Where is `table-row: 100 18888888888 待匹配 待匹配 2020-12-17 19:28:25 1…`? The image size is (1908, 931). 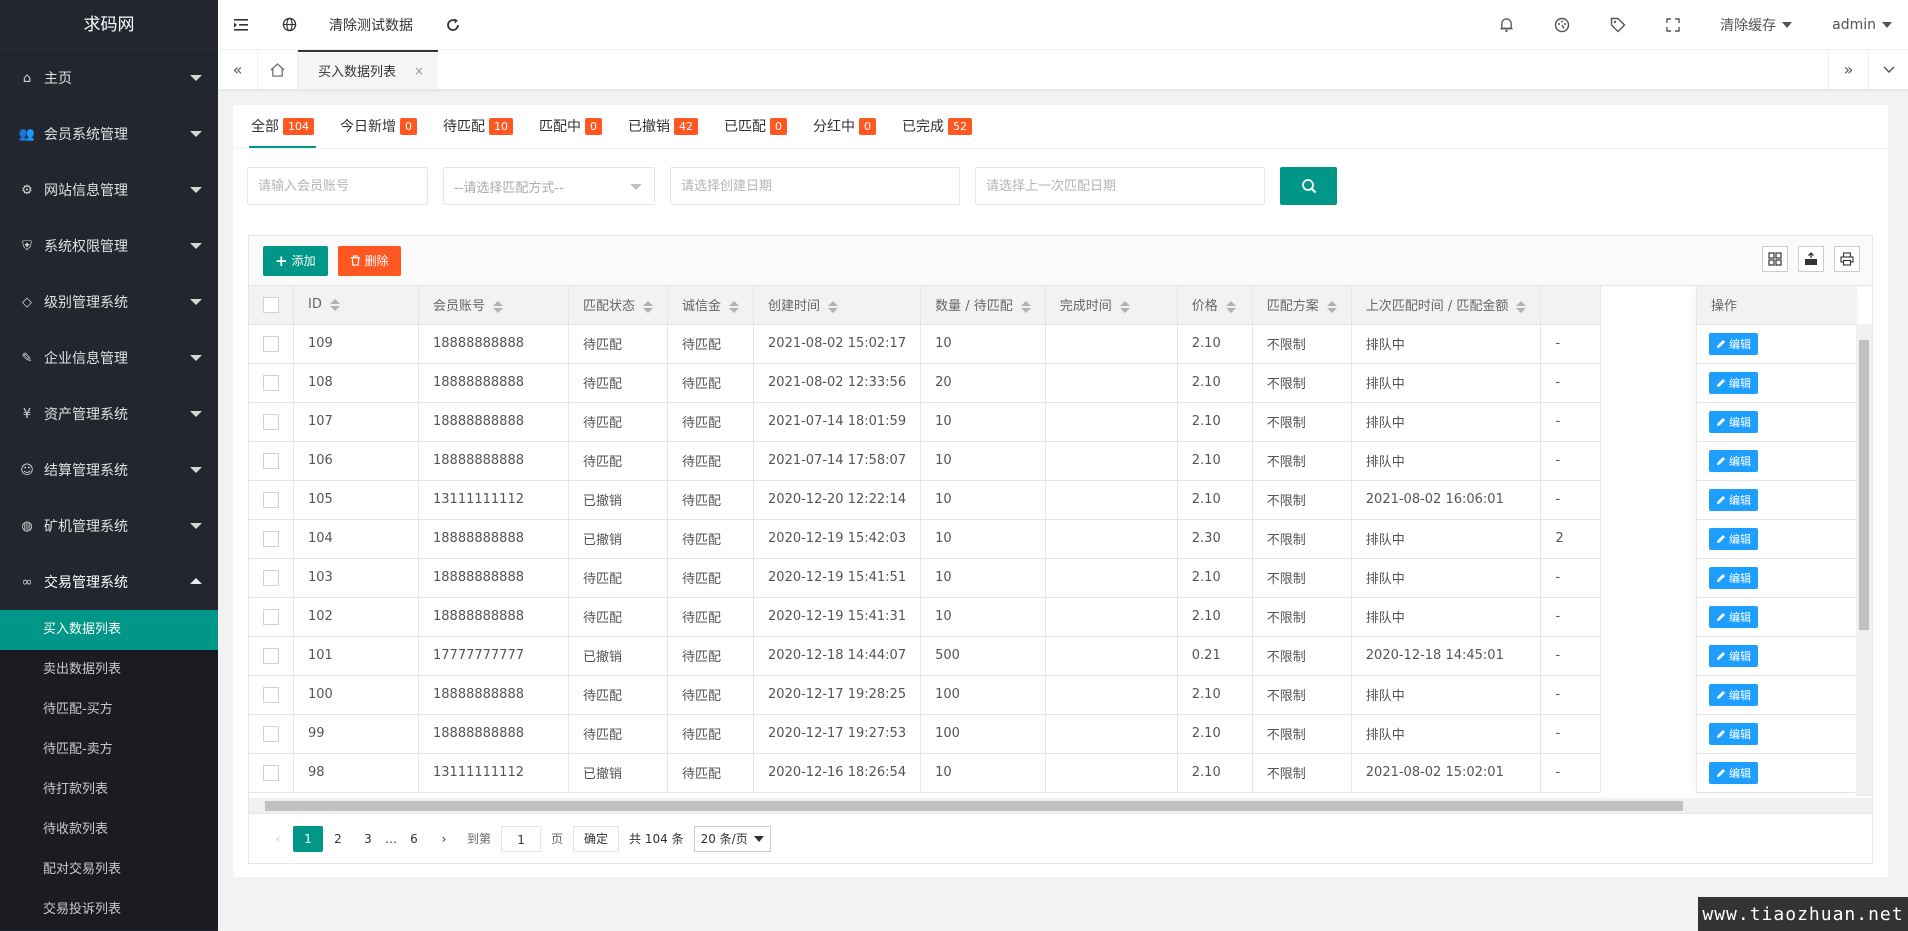
table-row: 100 18888888888 待匹配 待匹配 2020-12-17 19:28:25 1… is located at coordinates (925, 695).